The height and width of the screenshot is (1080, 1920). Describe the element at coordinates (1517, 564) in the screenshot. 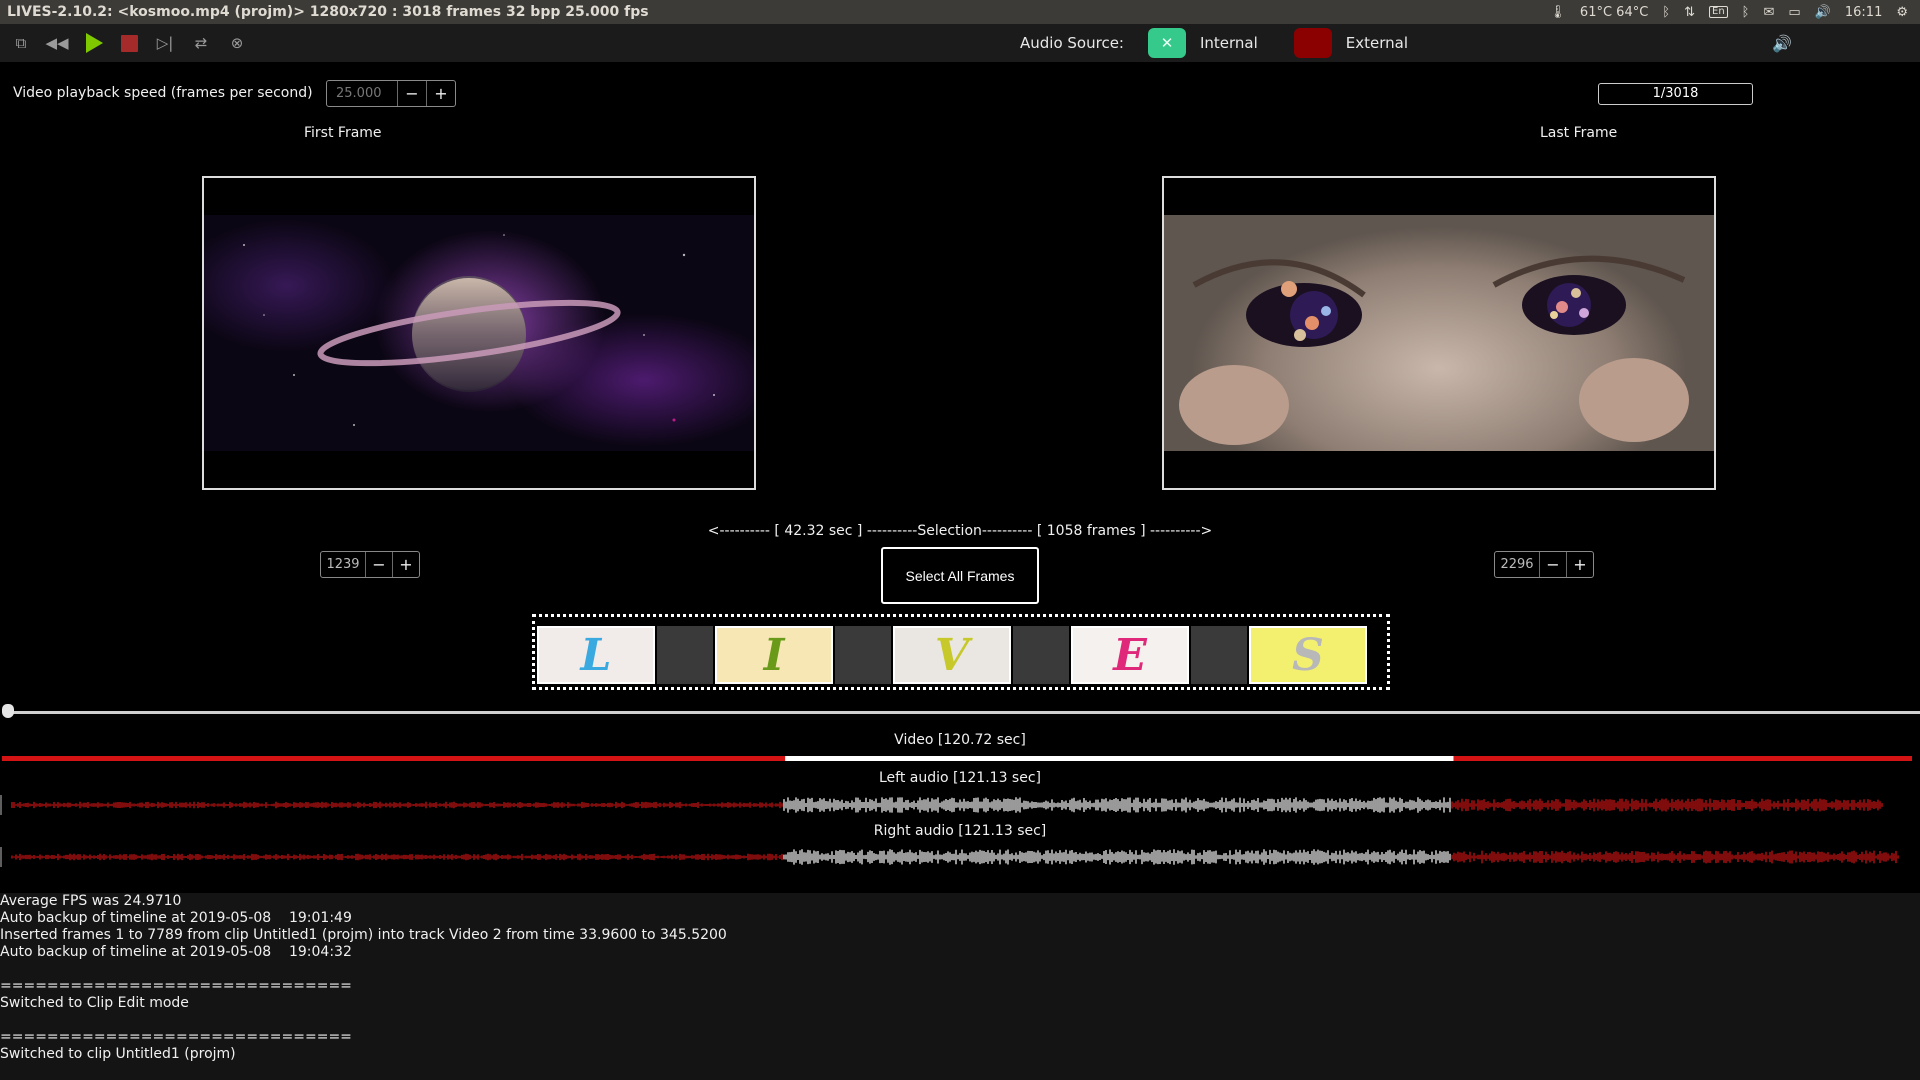

I see `end-frame-input: 2296` at that location.